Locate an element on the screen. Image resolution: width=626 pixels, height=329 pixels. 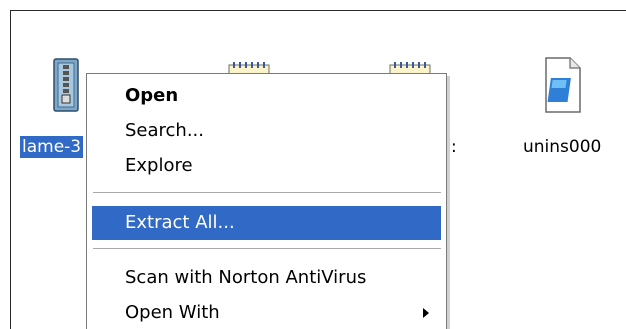
window-border-top is located at coordinates (318, 10).